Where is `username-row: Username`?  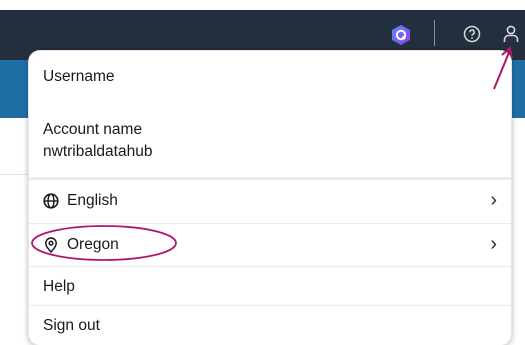 username-row: Username is located at coordinates (270, 77).